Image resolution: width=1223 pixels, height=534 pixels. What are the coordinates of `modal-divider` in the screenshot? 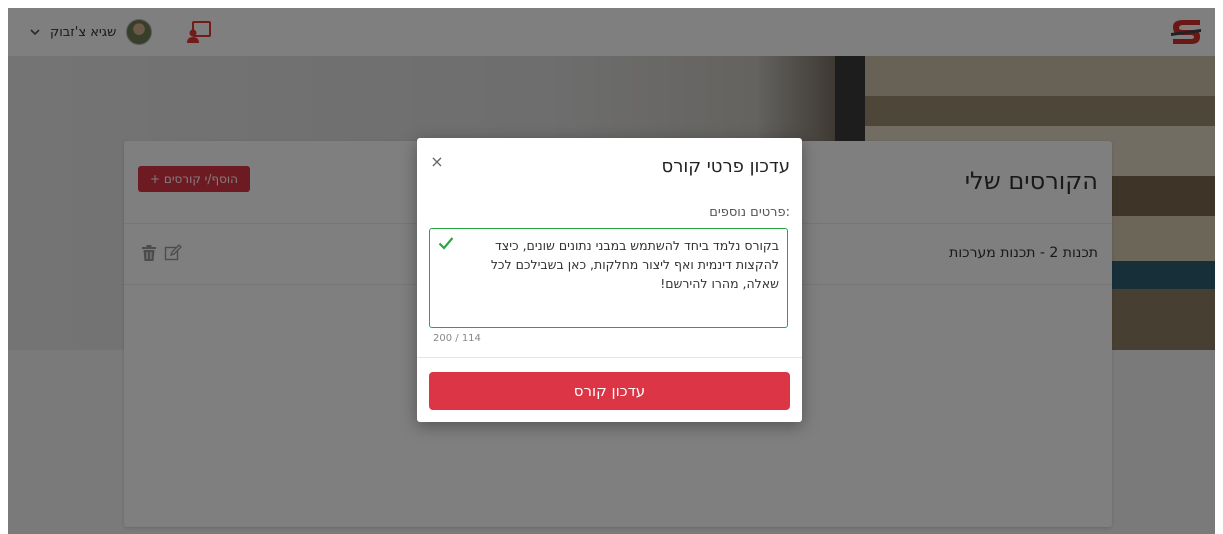 It's located at (609, 357).